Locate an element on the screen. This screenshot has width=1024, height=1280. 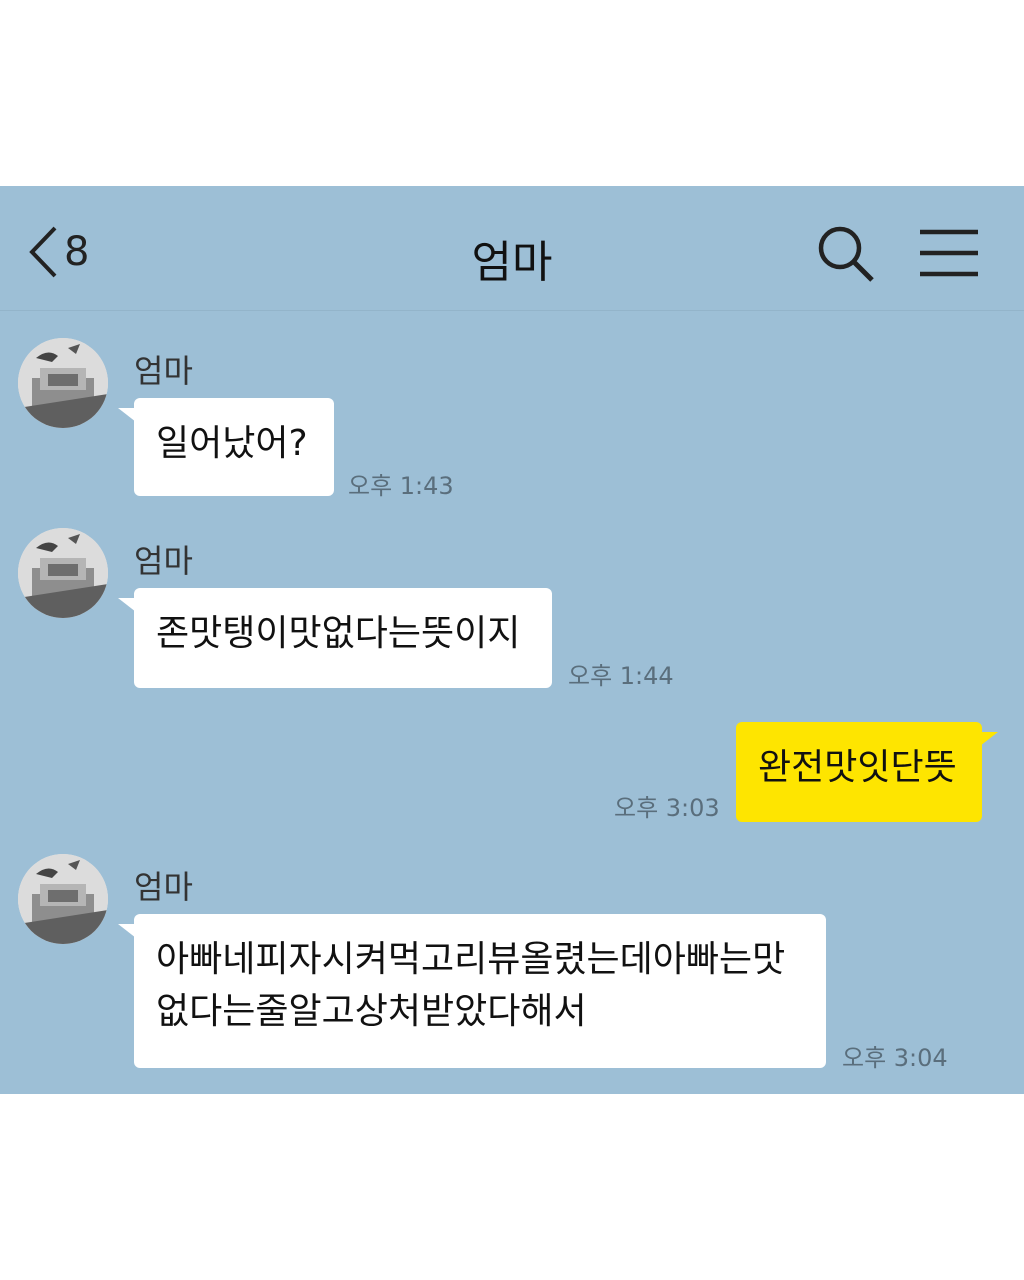
message-bubble: 일어났어? is located at coordinates (226, 447).